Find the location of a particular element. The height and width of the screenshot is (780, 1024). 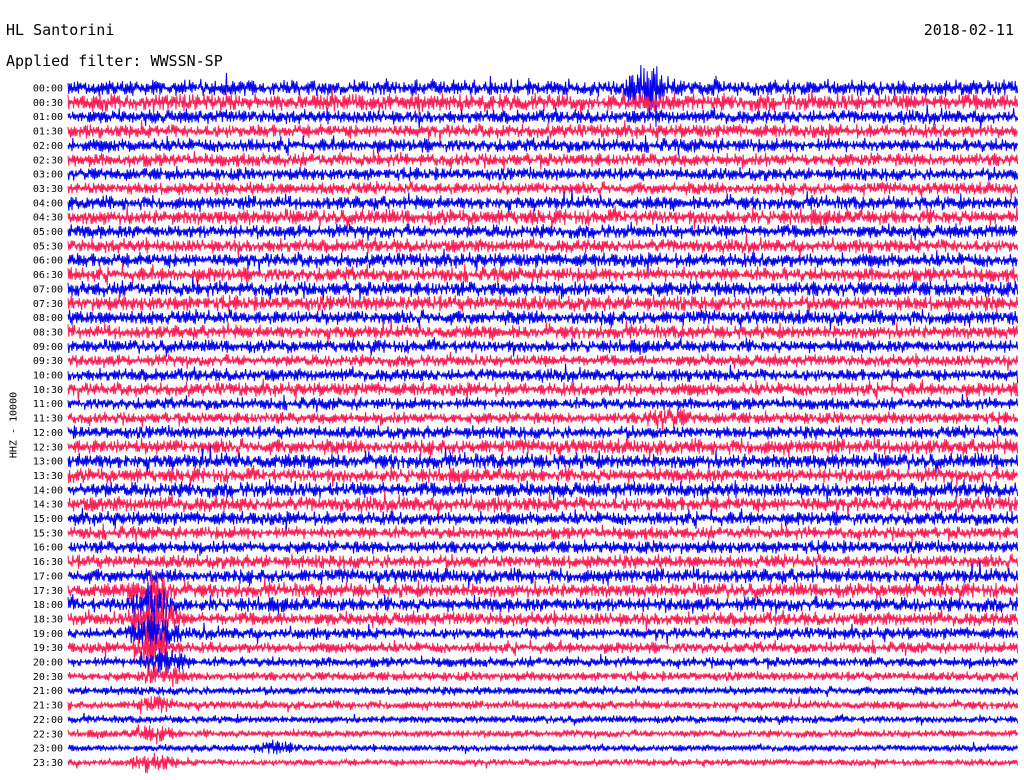

time-label-1500: 15:00 is located at coordinates (48, 519).